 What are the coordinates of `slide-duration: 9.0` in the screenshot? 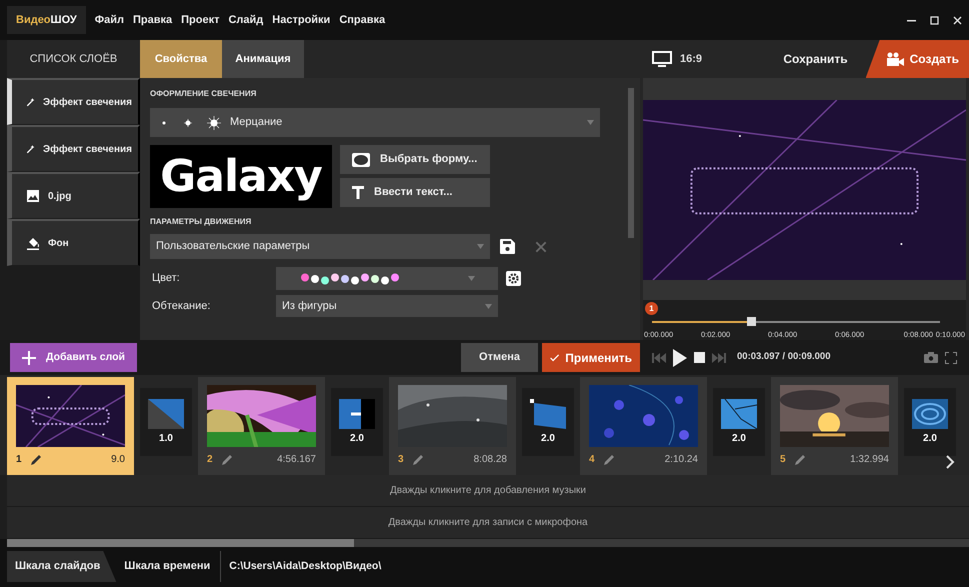 It's located at (118, 459).